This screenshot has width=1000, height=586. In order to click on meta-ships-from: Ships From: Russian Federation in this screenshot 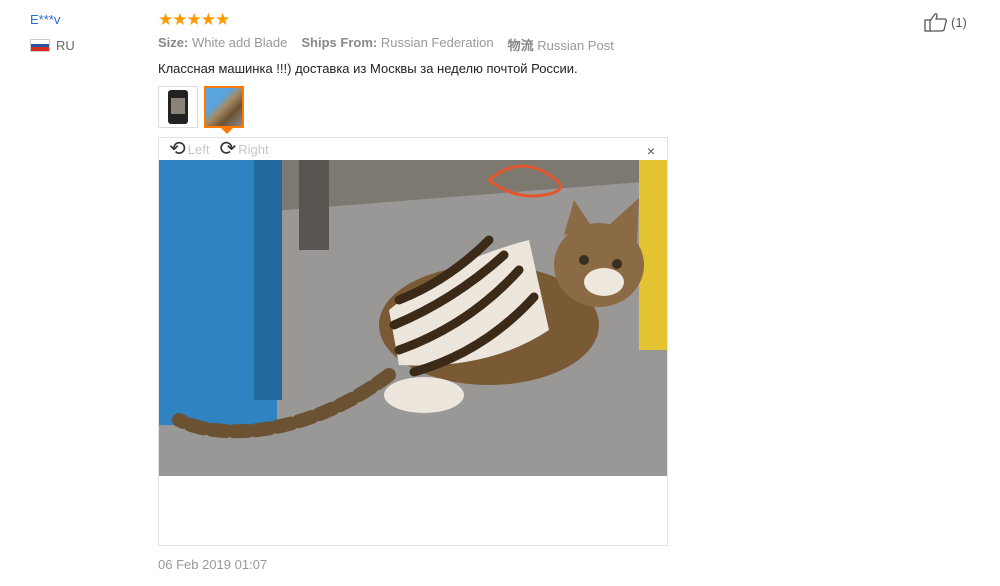, I will do `click(397, 42)`.